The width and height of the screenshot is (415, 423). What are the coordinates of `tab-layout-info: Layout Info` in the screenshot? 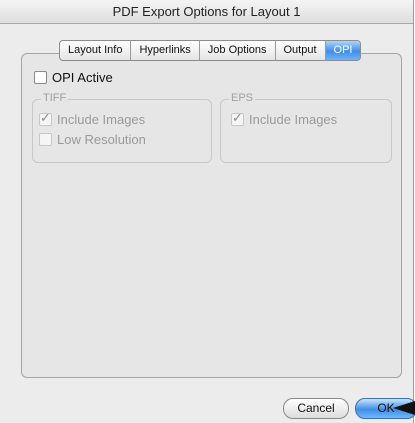 It's located at (96, 50).